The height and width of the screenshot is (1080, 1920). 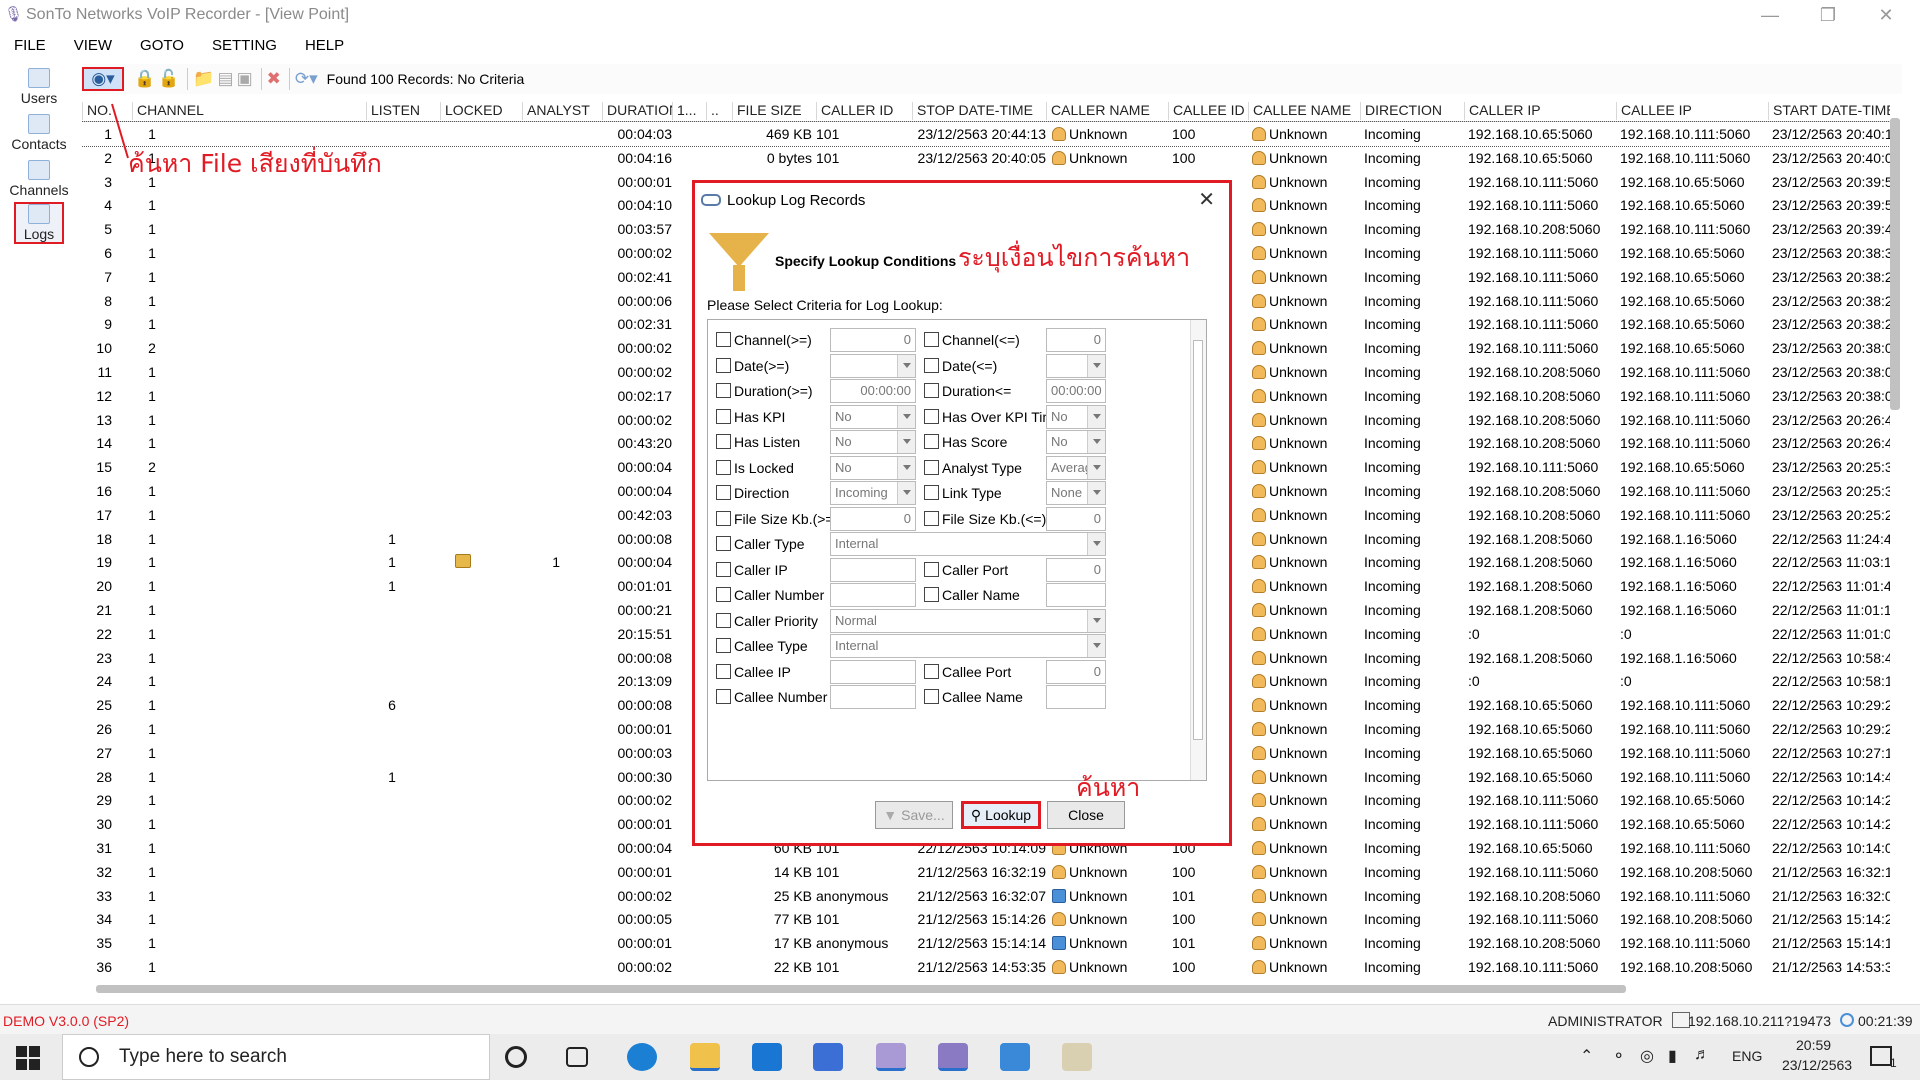 What do you see at coordinates (1817, 1065) in the screenshot?
I see `taskbar-date: 23/12/2563` at bounding box center [1817, 1065].